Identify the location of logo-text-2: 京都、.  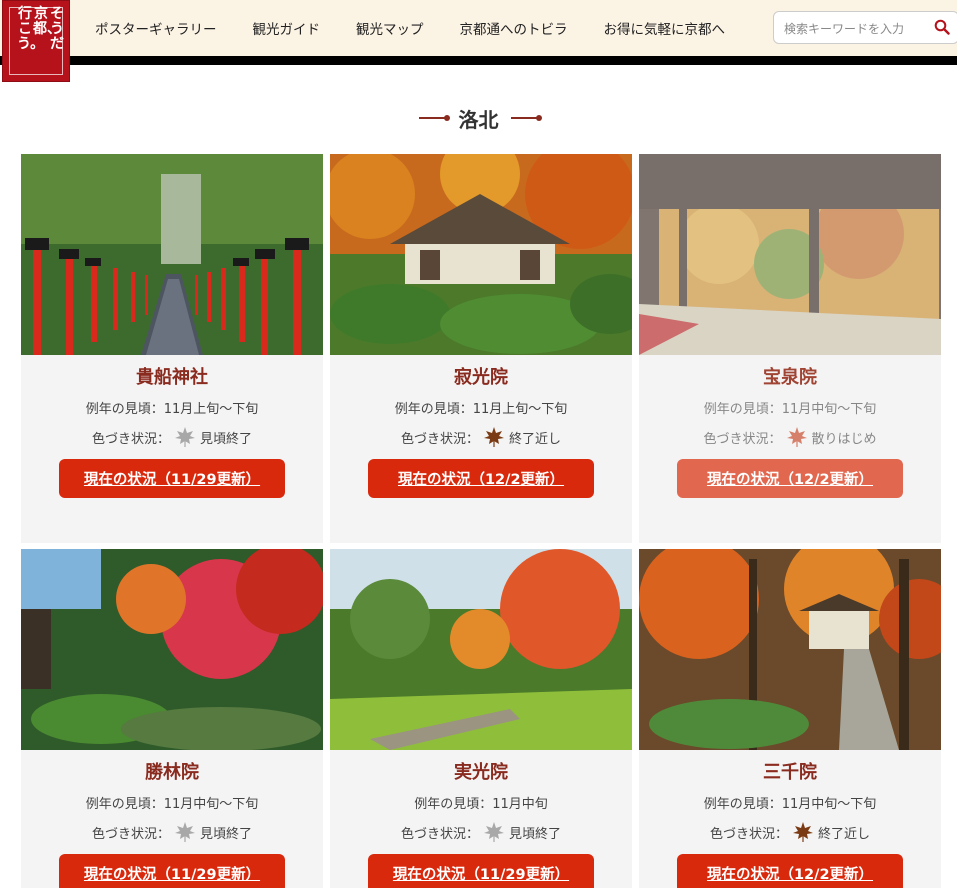
(47, 21).